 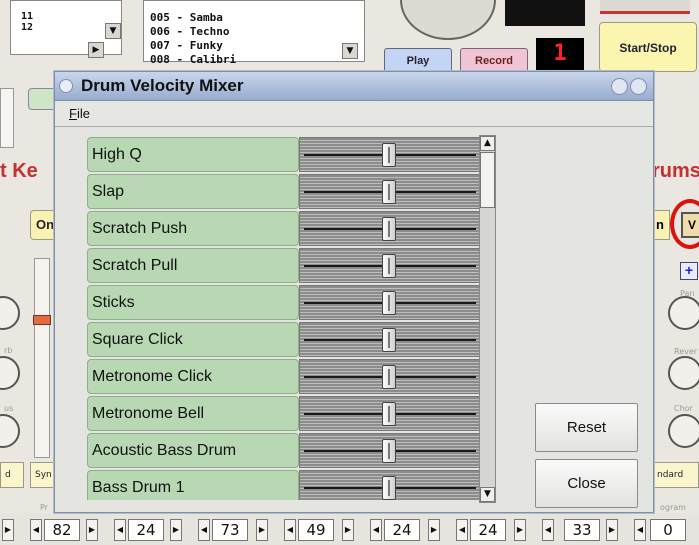 What do you see at coordinates (19, 171) in the screenshot?
I see `section-header-left: t Ke` at bounding box center [19, 171].